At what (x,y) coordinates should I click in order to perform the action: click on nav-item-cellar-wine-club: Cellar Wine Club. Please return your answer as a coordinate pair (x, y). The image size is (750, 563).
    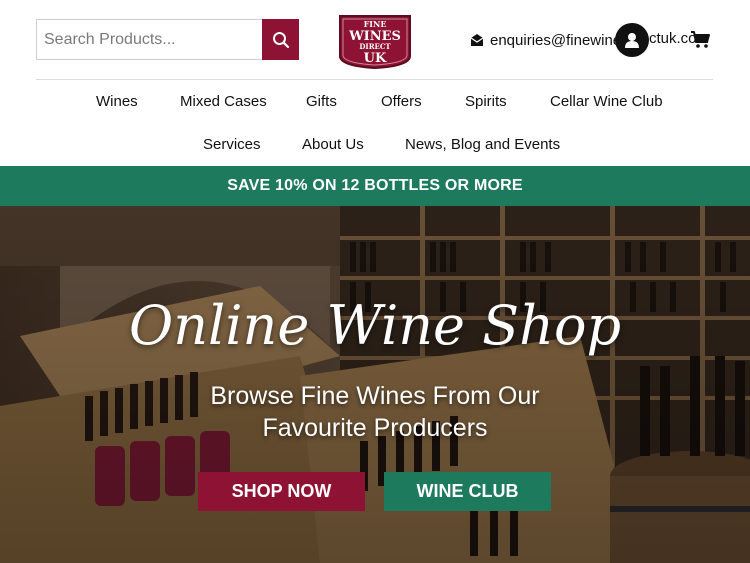
    Looking at the image, I should click on (606, 101).